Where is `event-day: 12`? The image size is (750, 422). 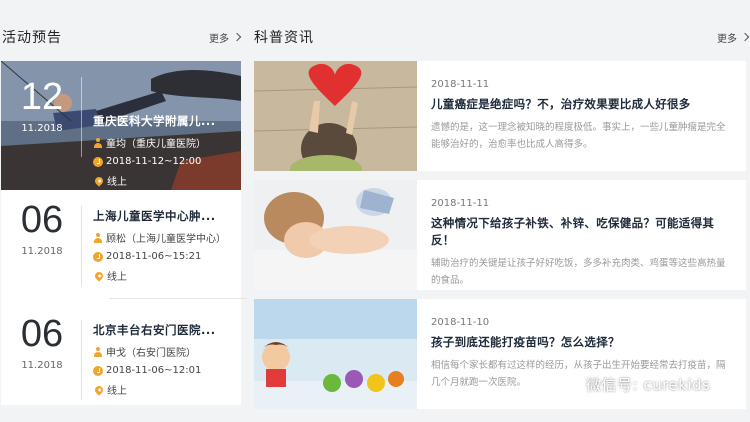 event-day: 12 is located at coordinates (42, 97).